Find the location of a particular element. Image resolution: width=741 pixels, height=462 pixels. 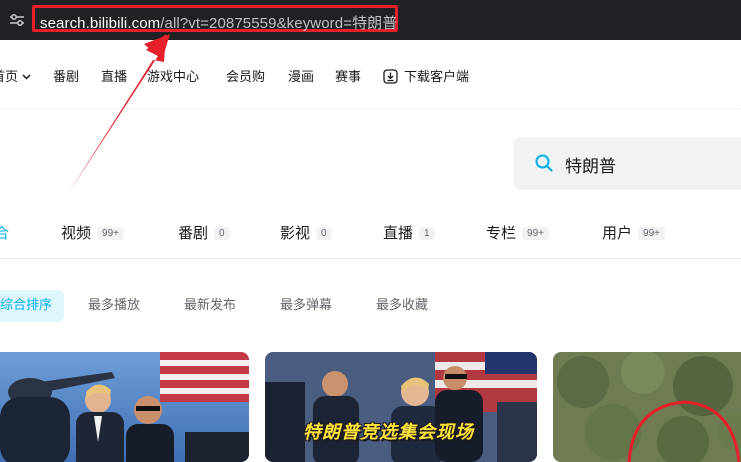

tab-label: 直播 is located at coordinates (398, 233).